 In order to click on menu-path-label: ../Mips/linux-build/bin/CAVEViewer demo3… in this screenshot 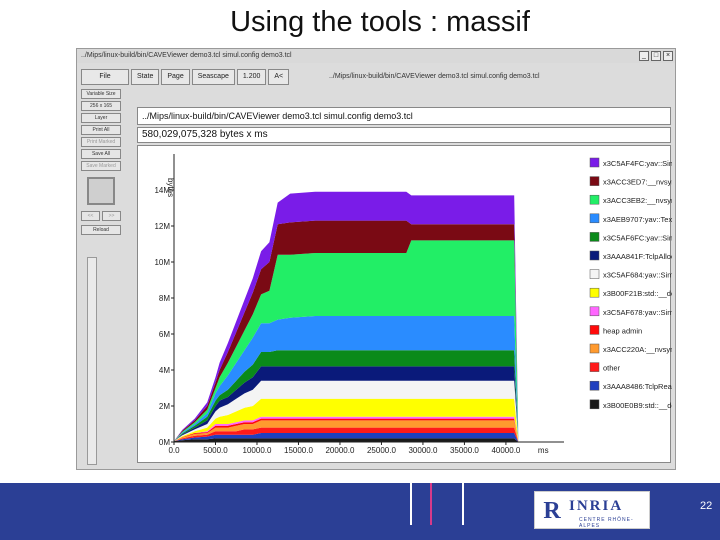, I will do `click(434, 76)`.